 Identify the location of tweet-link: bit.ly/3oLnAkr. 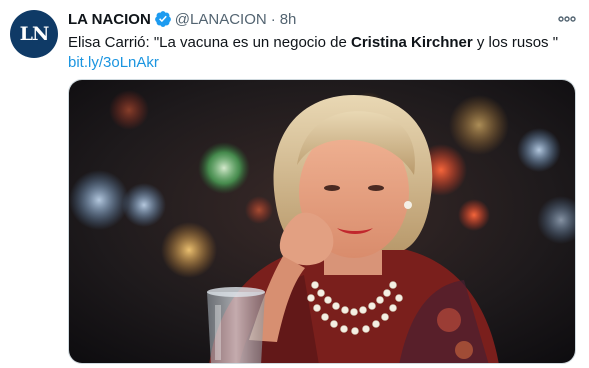
(113, 62).